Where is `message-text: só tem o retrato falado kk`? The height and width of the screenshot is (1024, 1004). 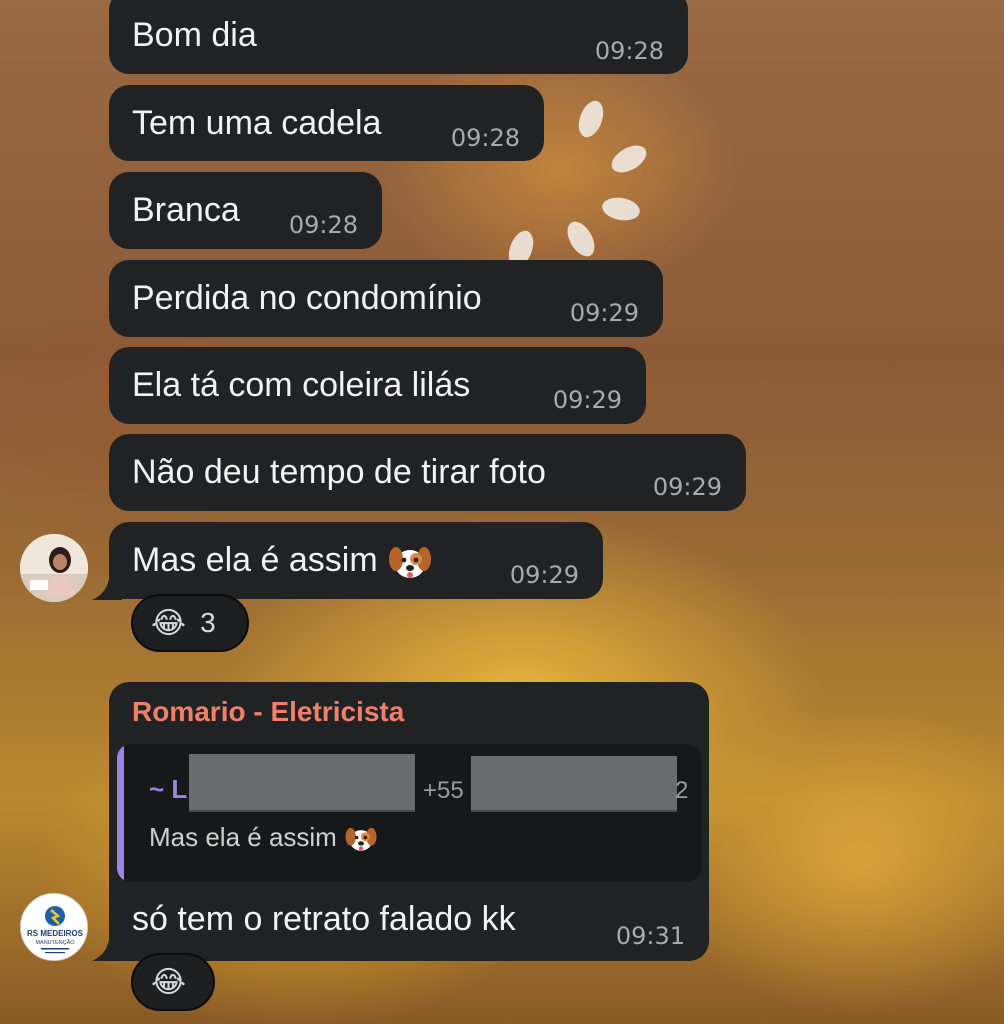 message-text: só tem o retrato falado kk is located at coordinates (324, 919).